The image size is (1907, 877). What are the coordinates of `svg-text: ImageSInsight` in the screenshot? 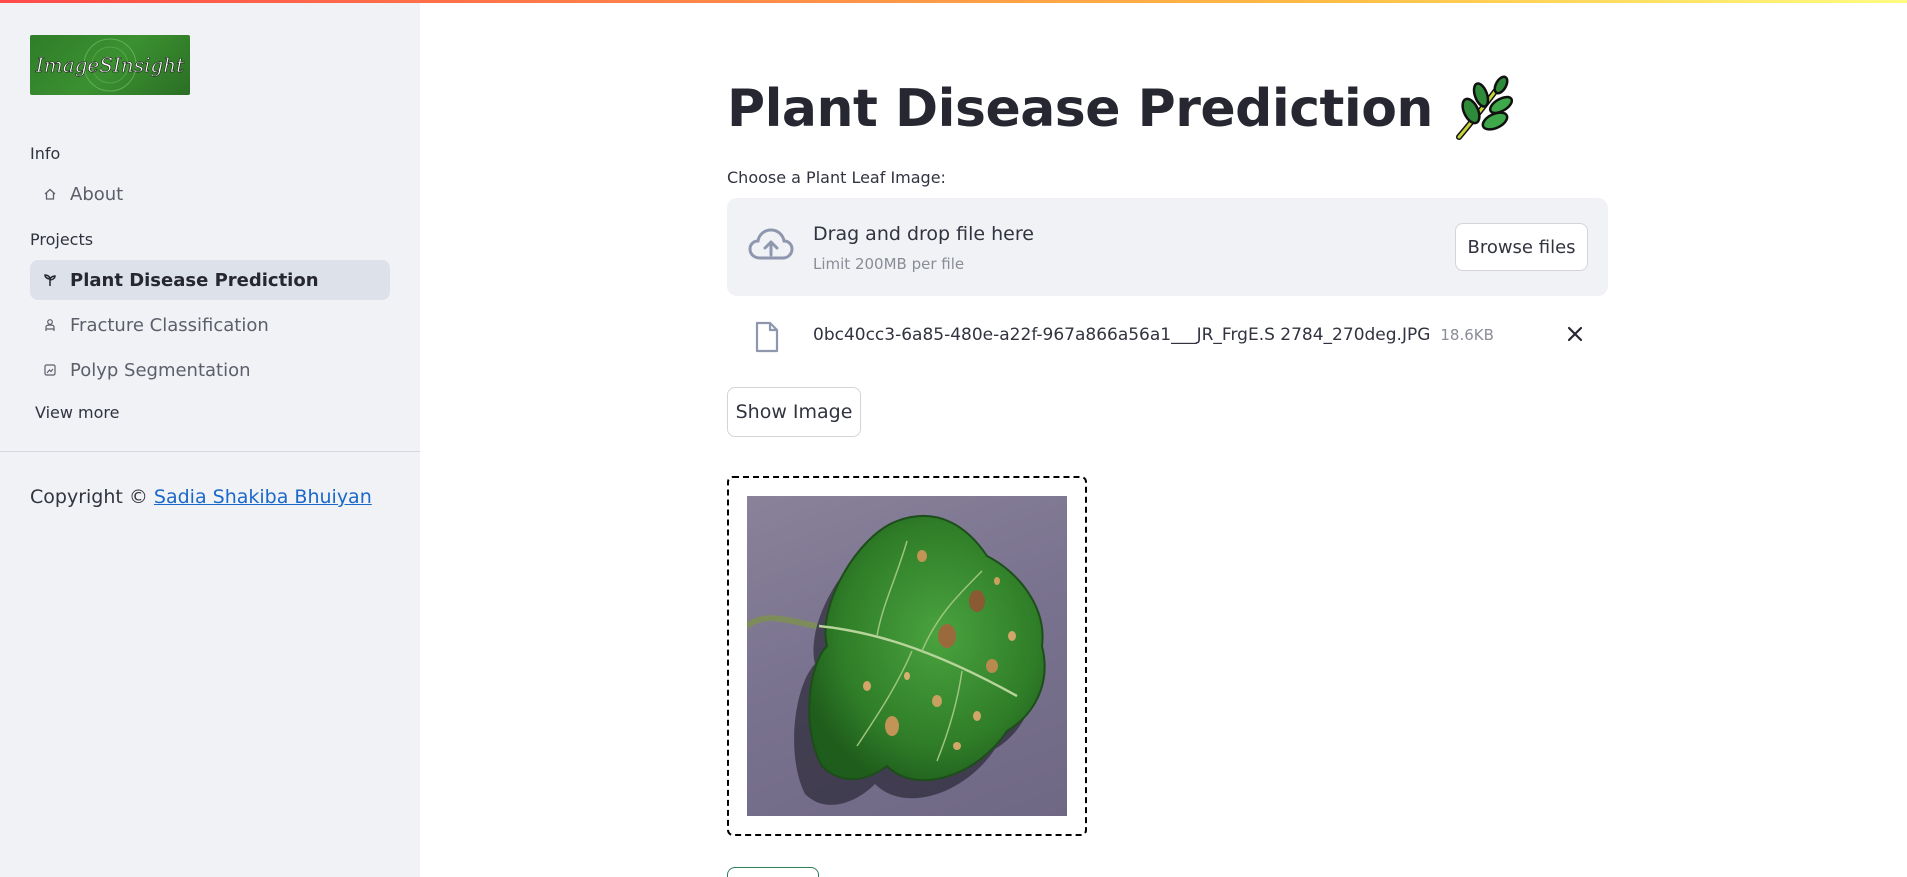 It's located at (110, 65).